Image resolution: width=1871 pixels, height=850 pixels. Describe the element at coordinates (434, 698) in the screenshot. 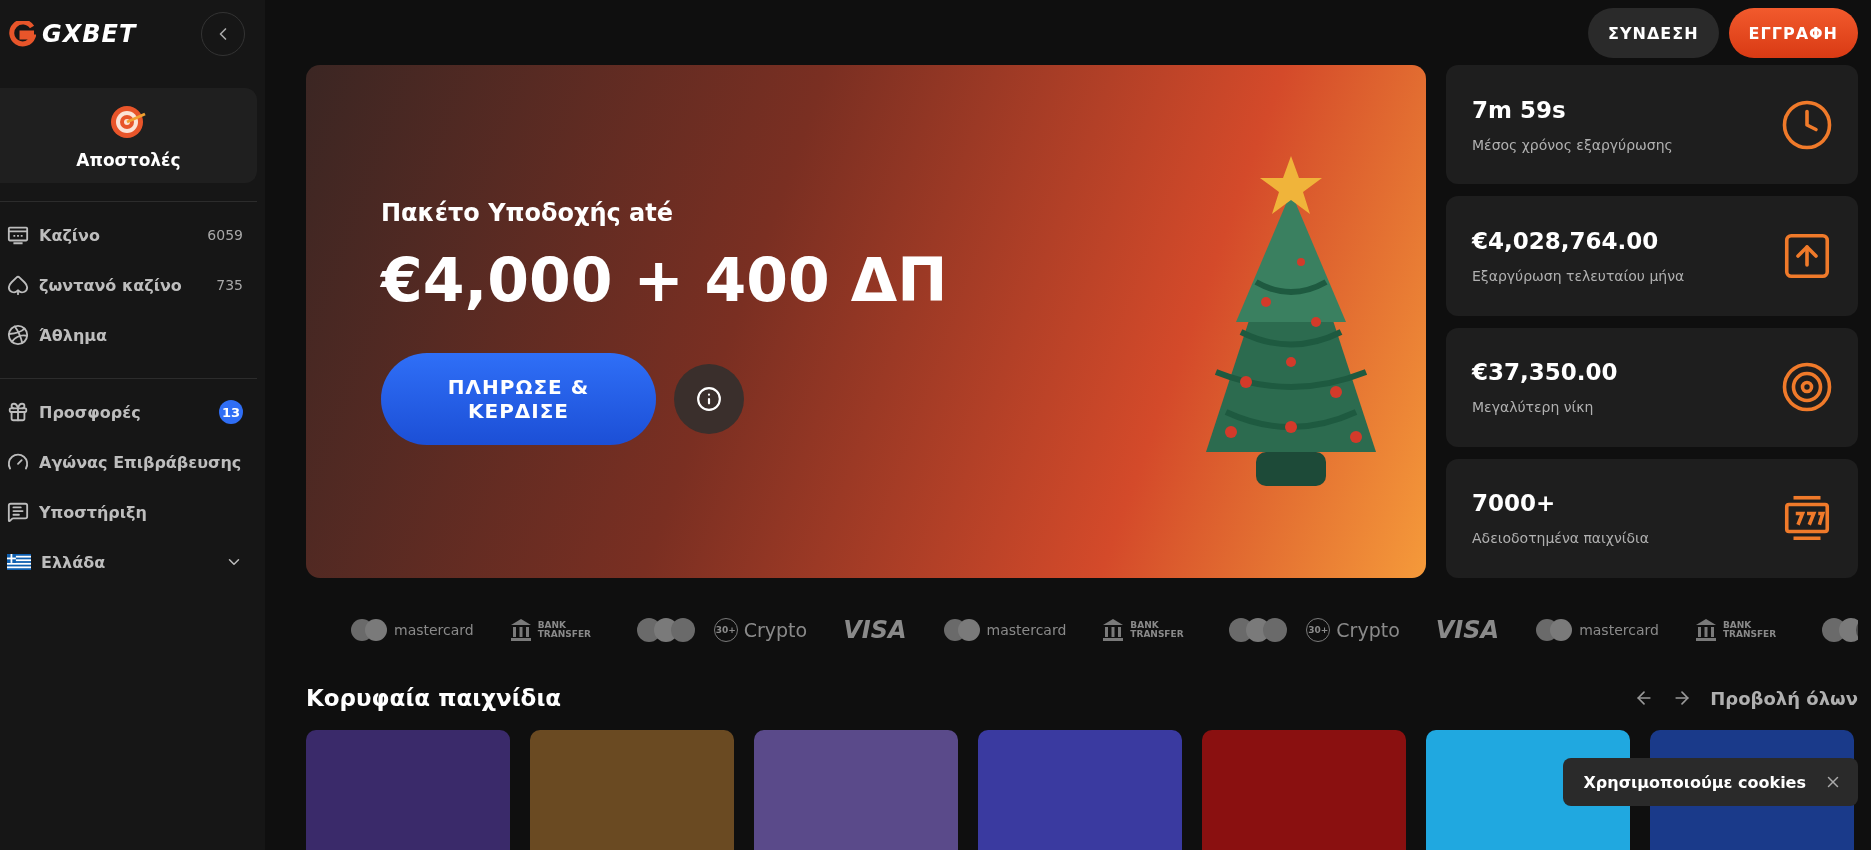

I see `section-title: Κορυφαία παιχνίδια` at that location.